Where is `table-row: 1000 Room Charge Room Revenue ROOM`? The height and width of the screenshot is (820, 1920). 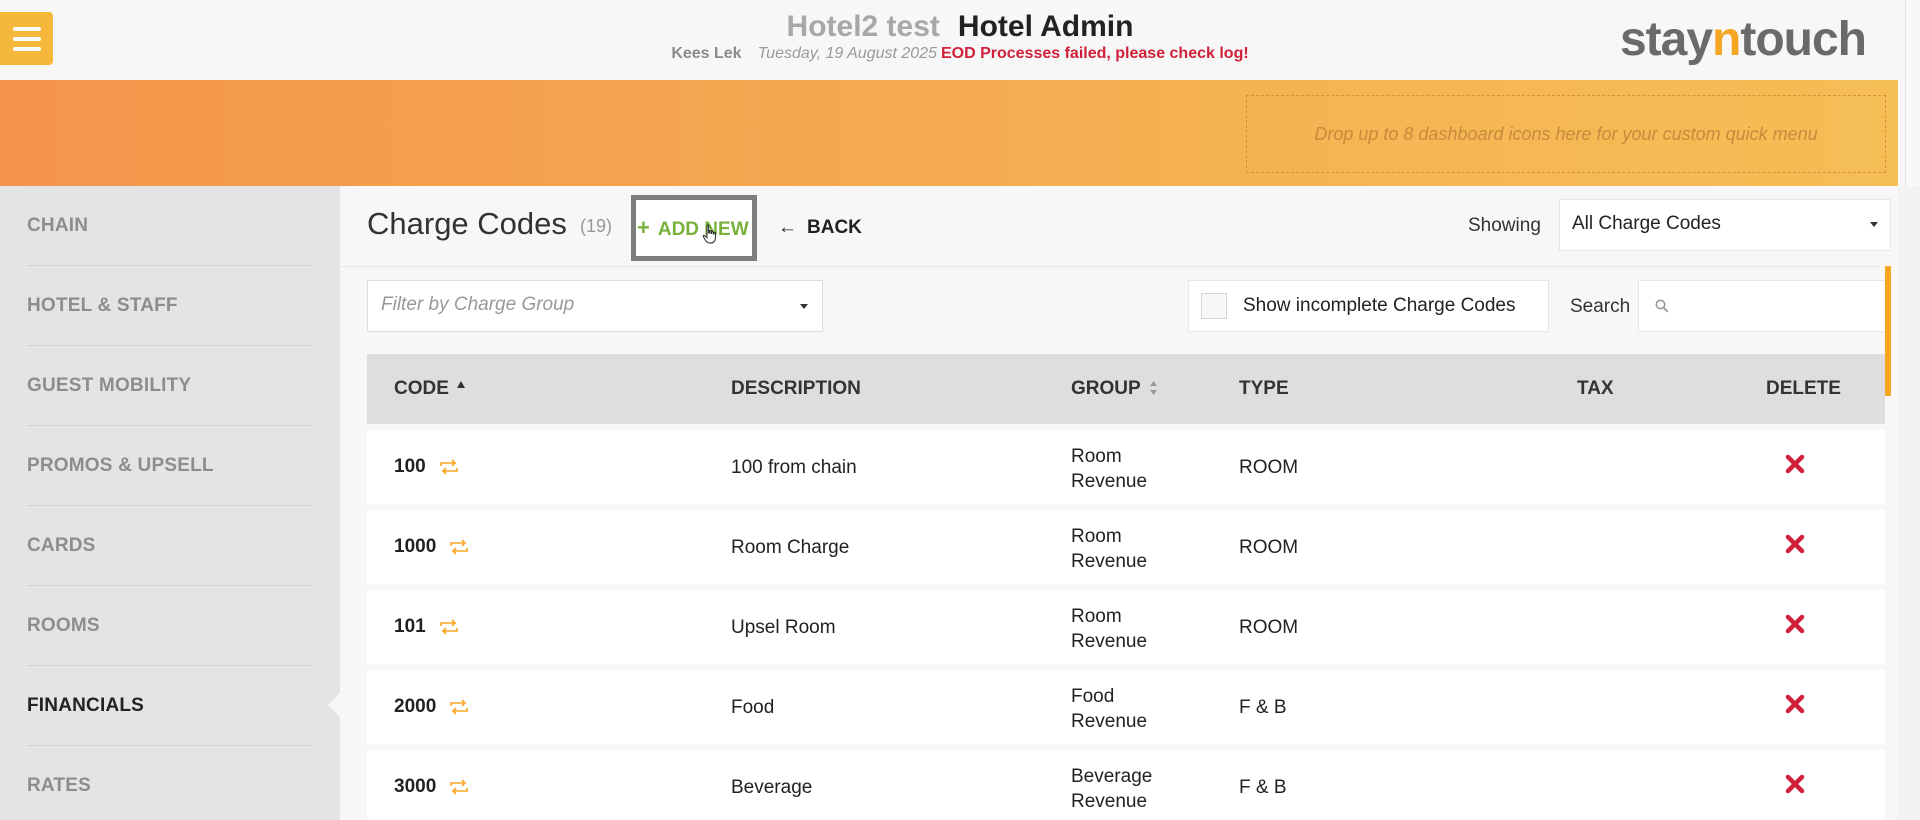
table-row: 1000 Room Charge Room Revenue ROOM is located at coordinates (1126, 547).